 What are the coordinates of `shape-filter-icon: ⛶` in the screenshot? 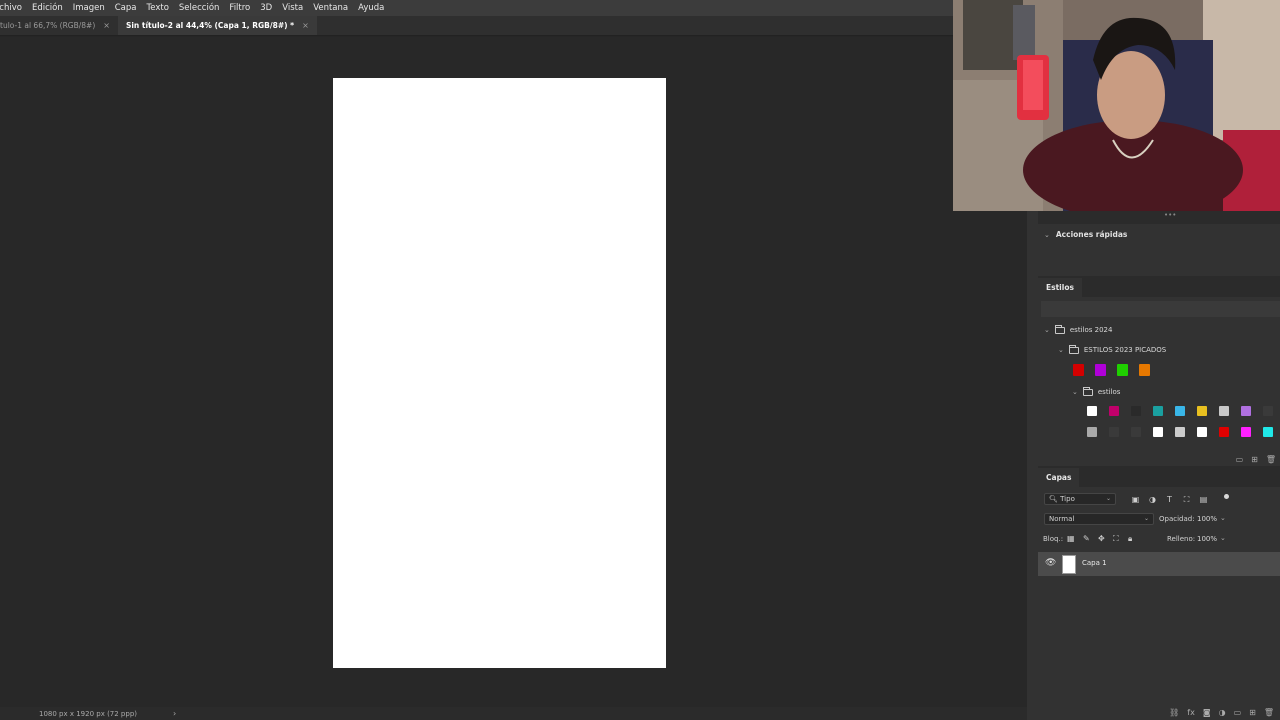 It's located at (1186, 499).